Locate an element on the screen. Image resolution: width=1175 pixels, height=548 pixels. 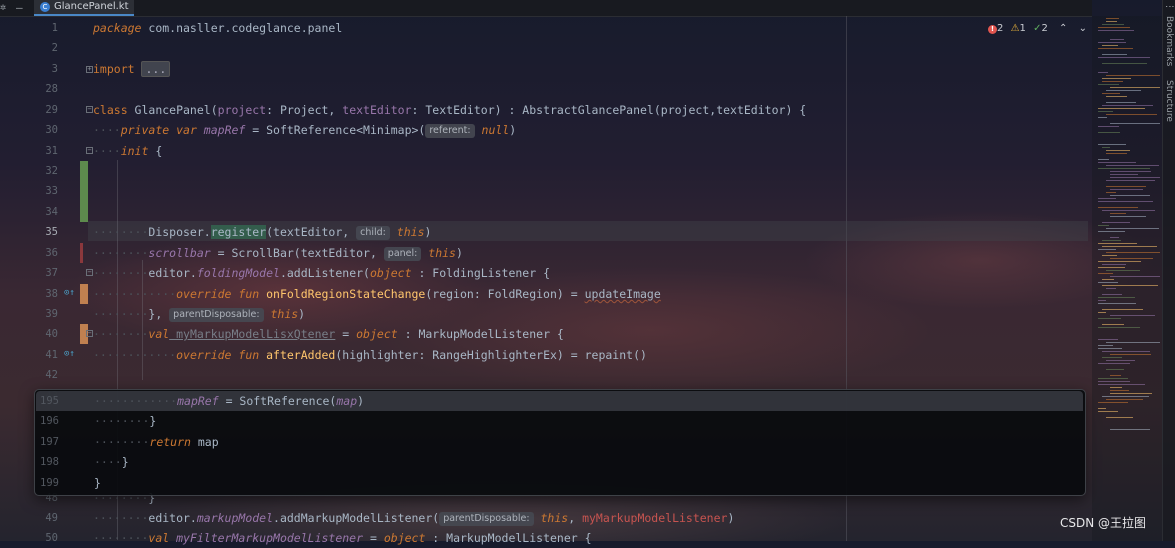
tool-window-structure: Structure is located at coordinates (1169, 101).